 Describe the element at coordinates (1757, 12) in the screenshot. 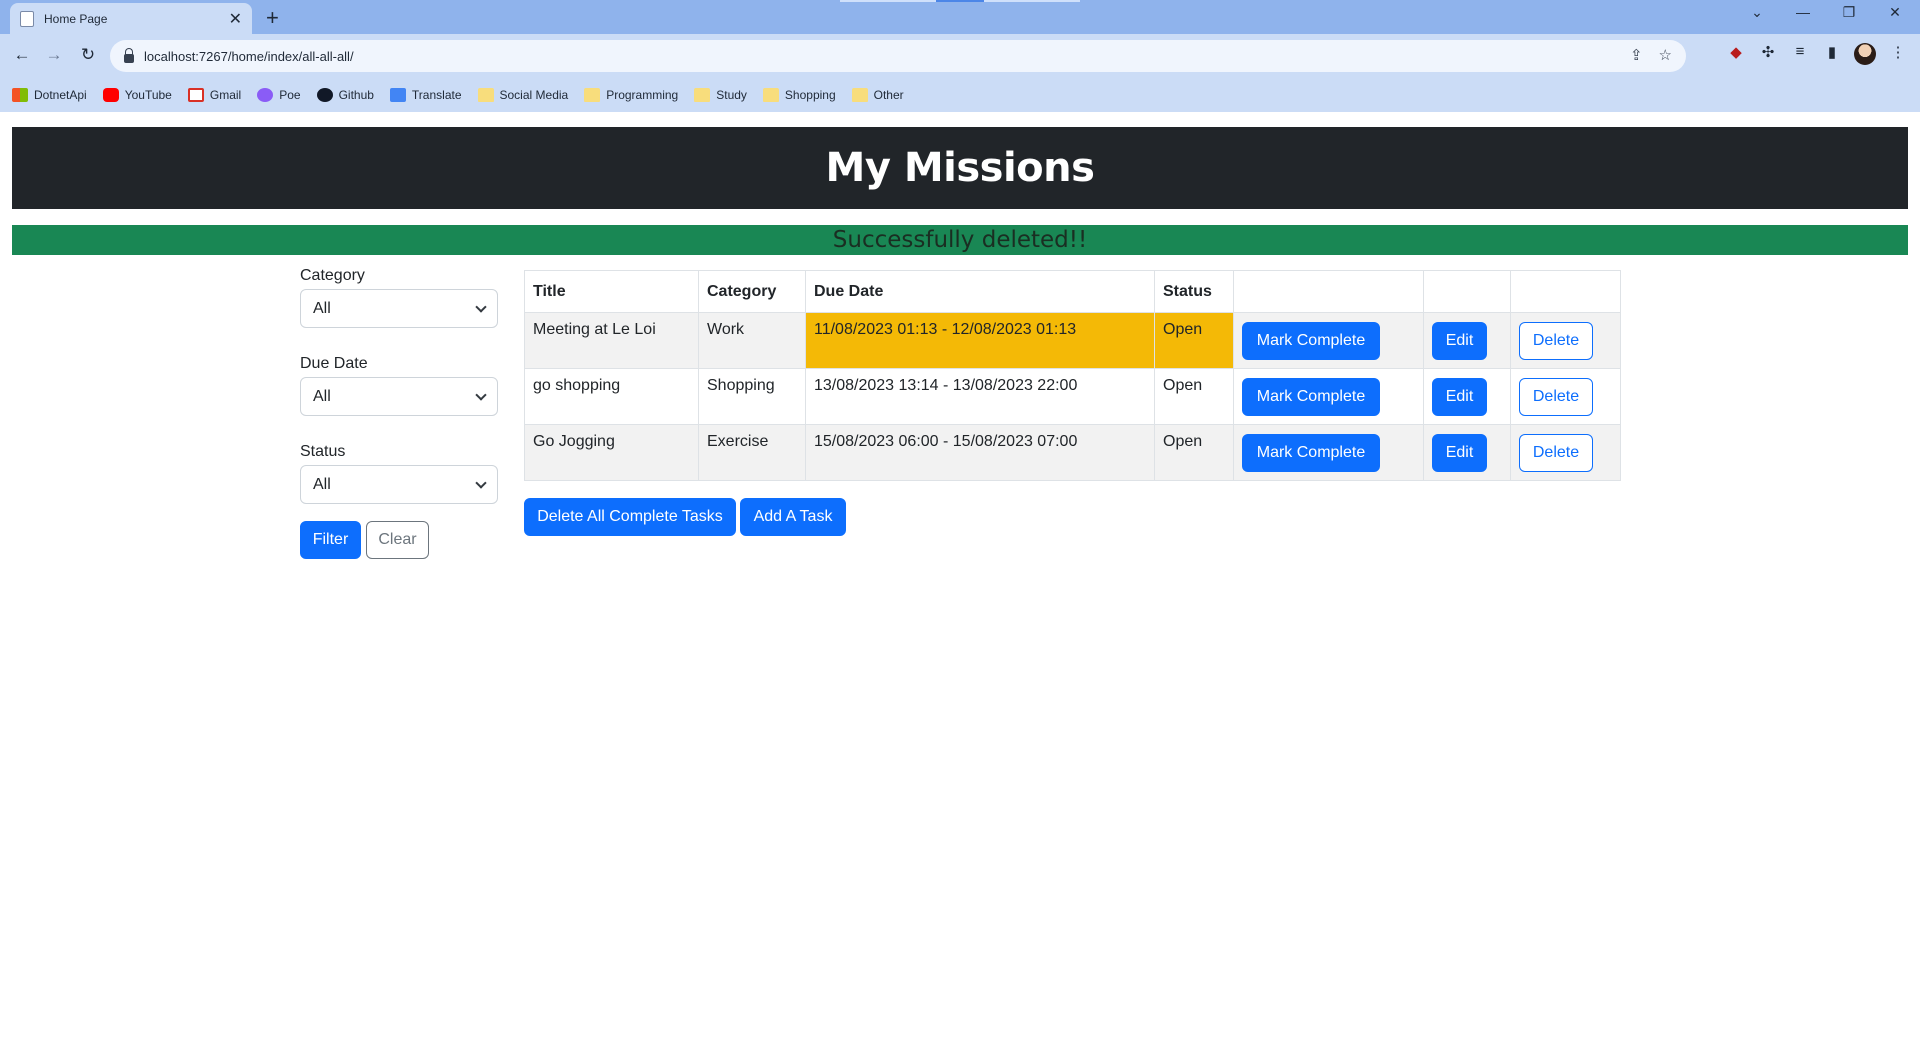

I see `tab-search-icon: ⌄` at that location.